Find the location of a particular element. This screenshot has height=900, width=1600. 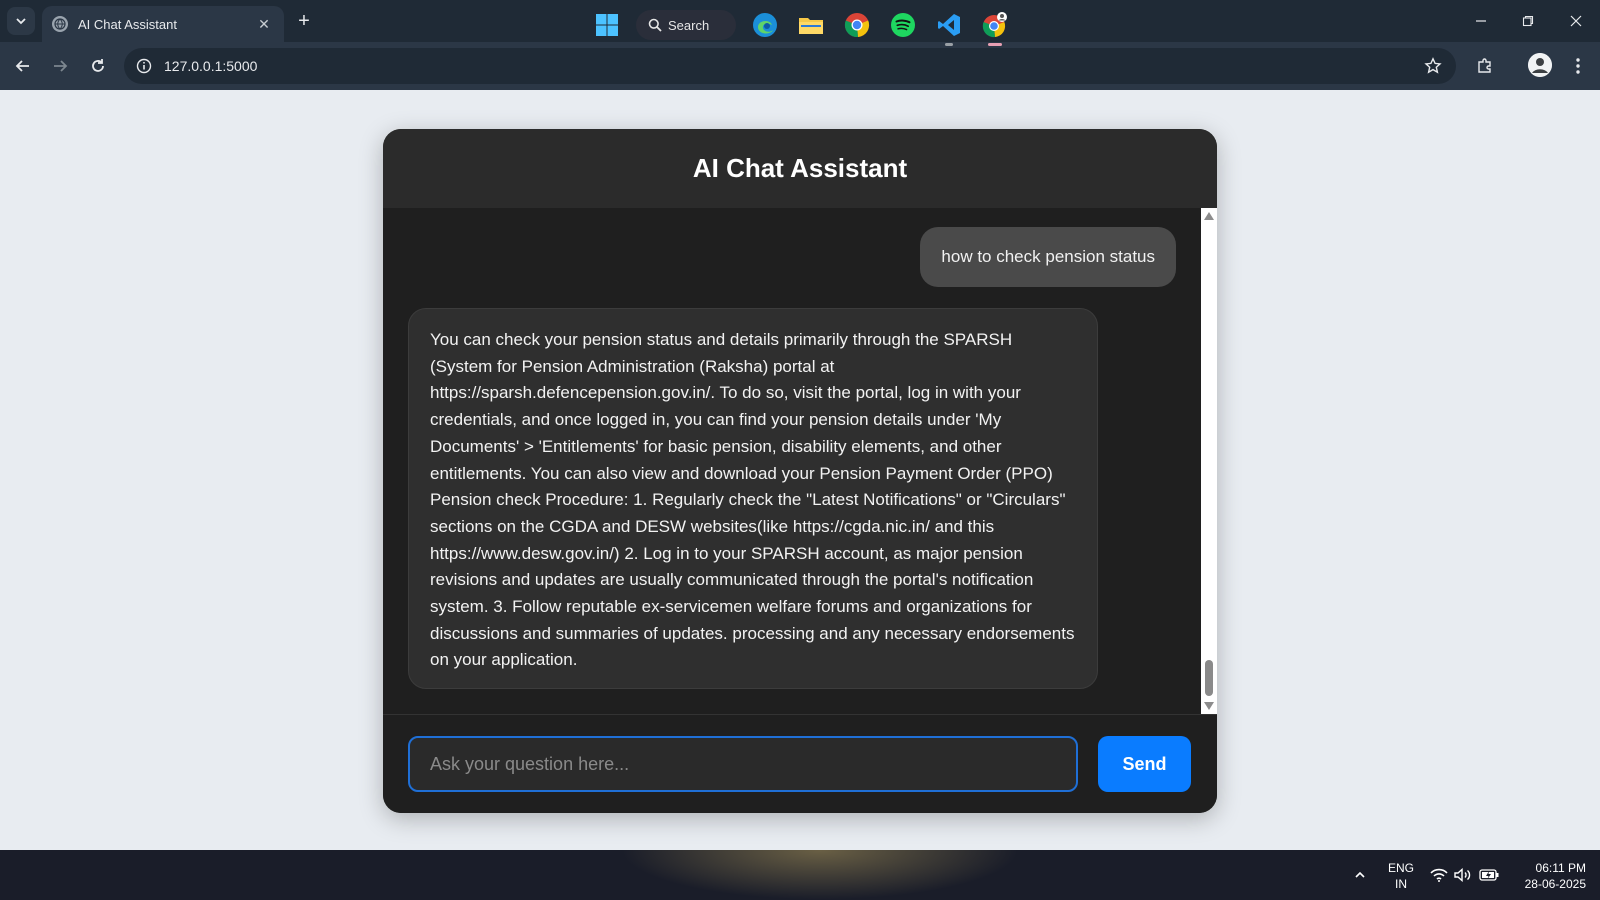

language-code: ENG is located at coordinates (1400, 868).